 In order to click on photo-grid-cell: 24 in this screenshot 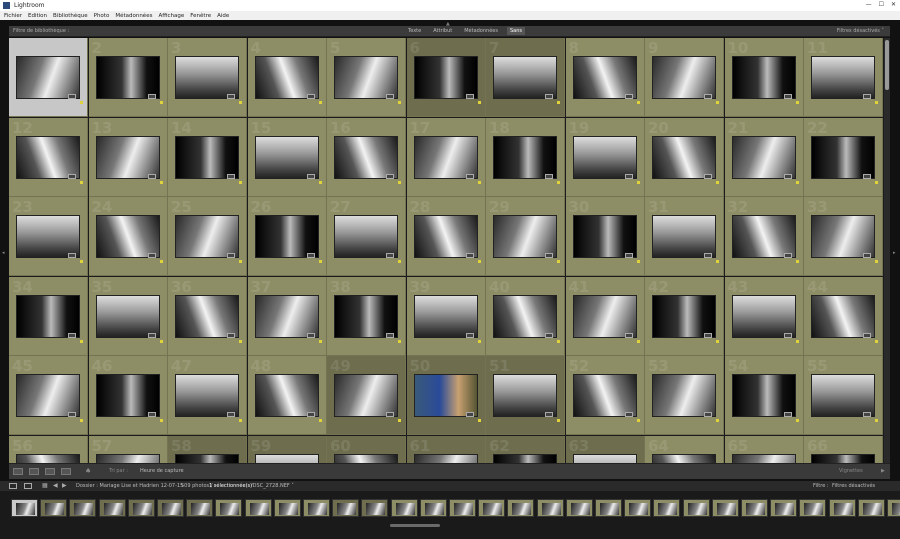, I will do `click(128, 236)`.